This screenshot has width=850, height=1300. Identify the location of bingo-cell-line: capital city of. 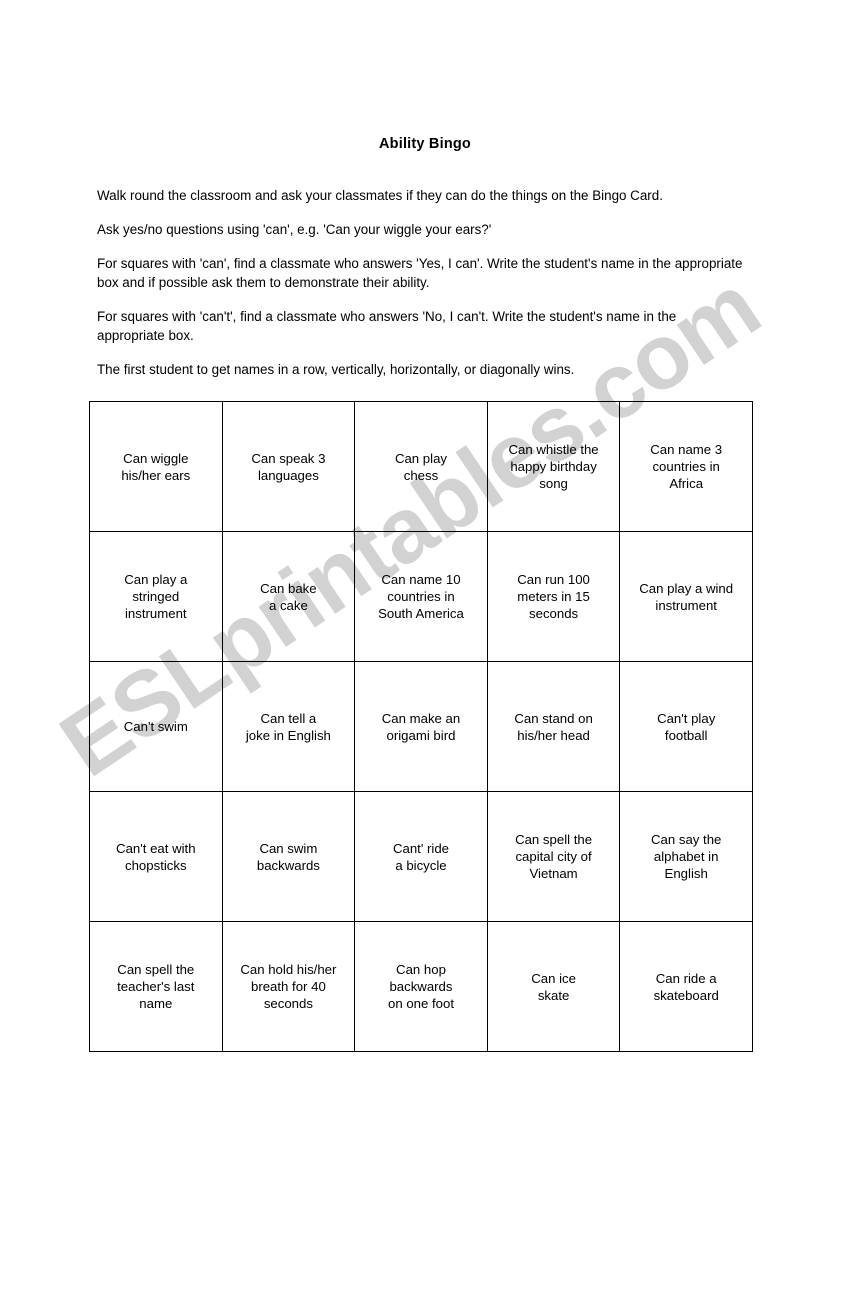
(553, 856).